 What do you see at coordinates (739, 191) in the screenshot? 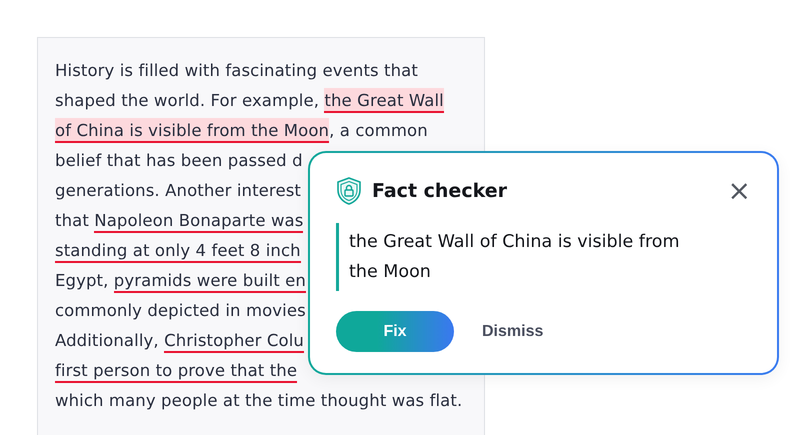
I see `close-button: ×` at bounding box center [739, 191].